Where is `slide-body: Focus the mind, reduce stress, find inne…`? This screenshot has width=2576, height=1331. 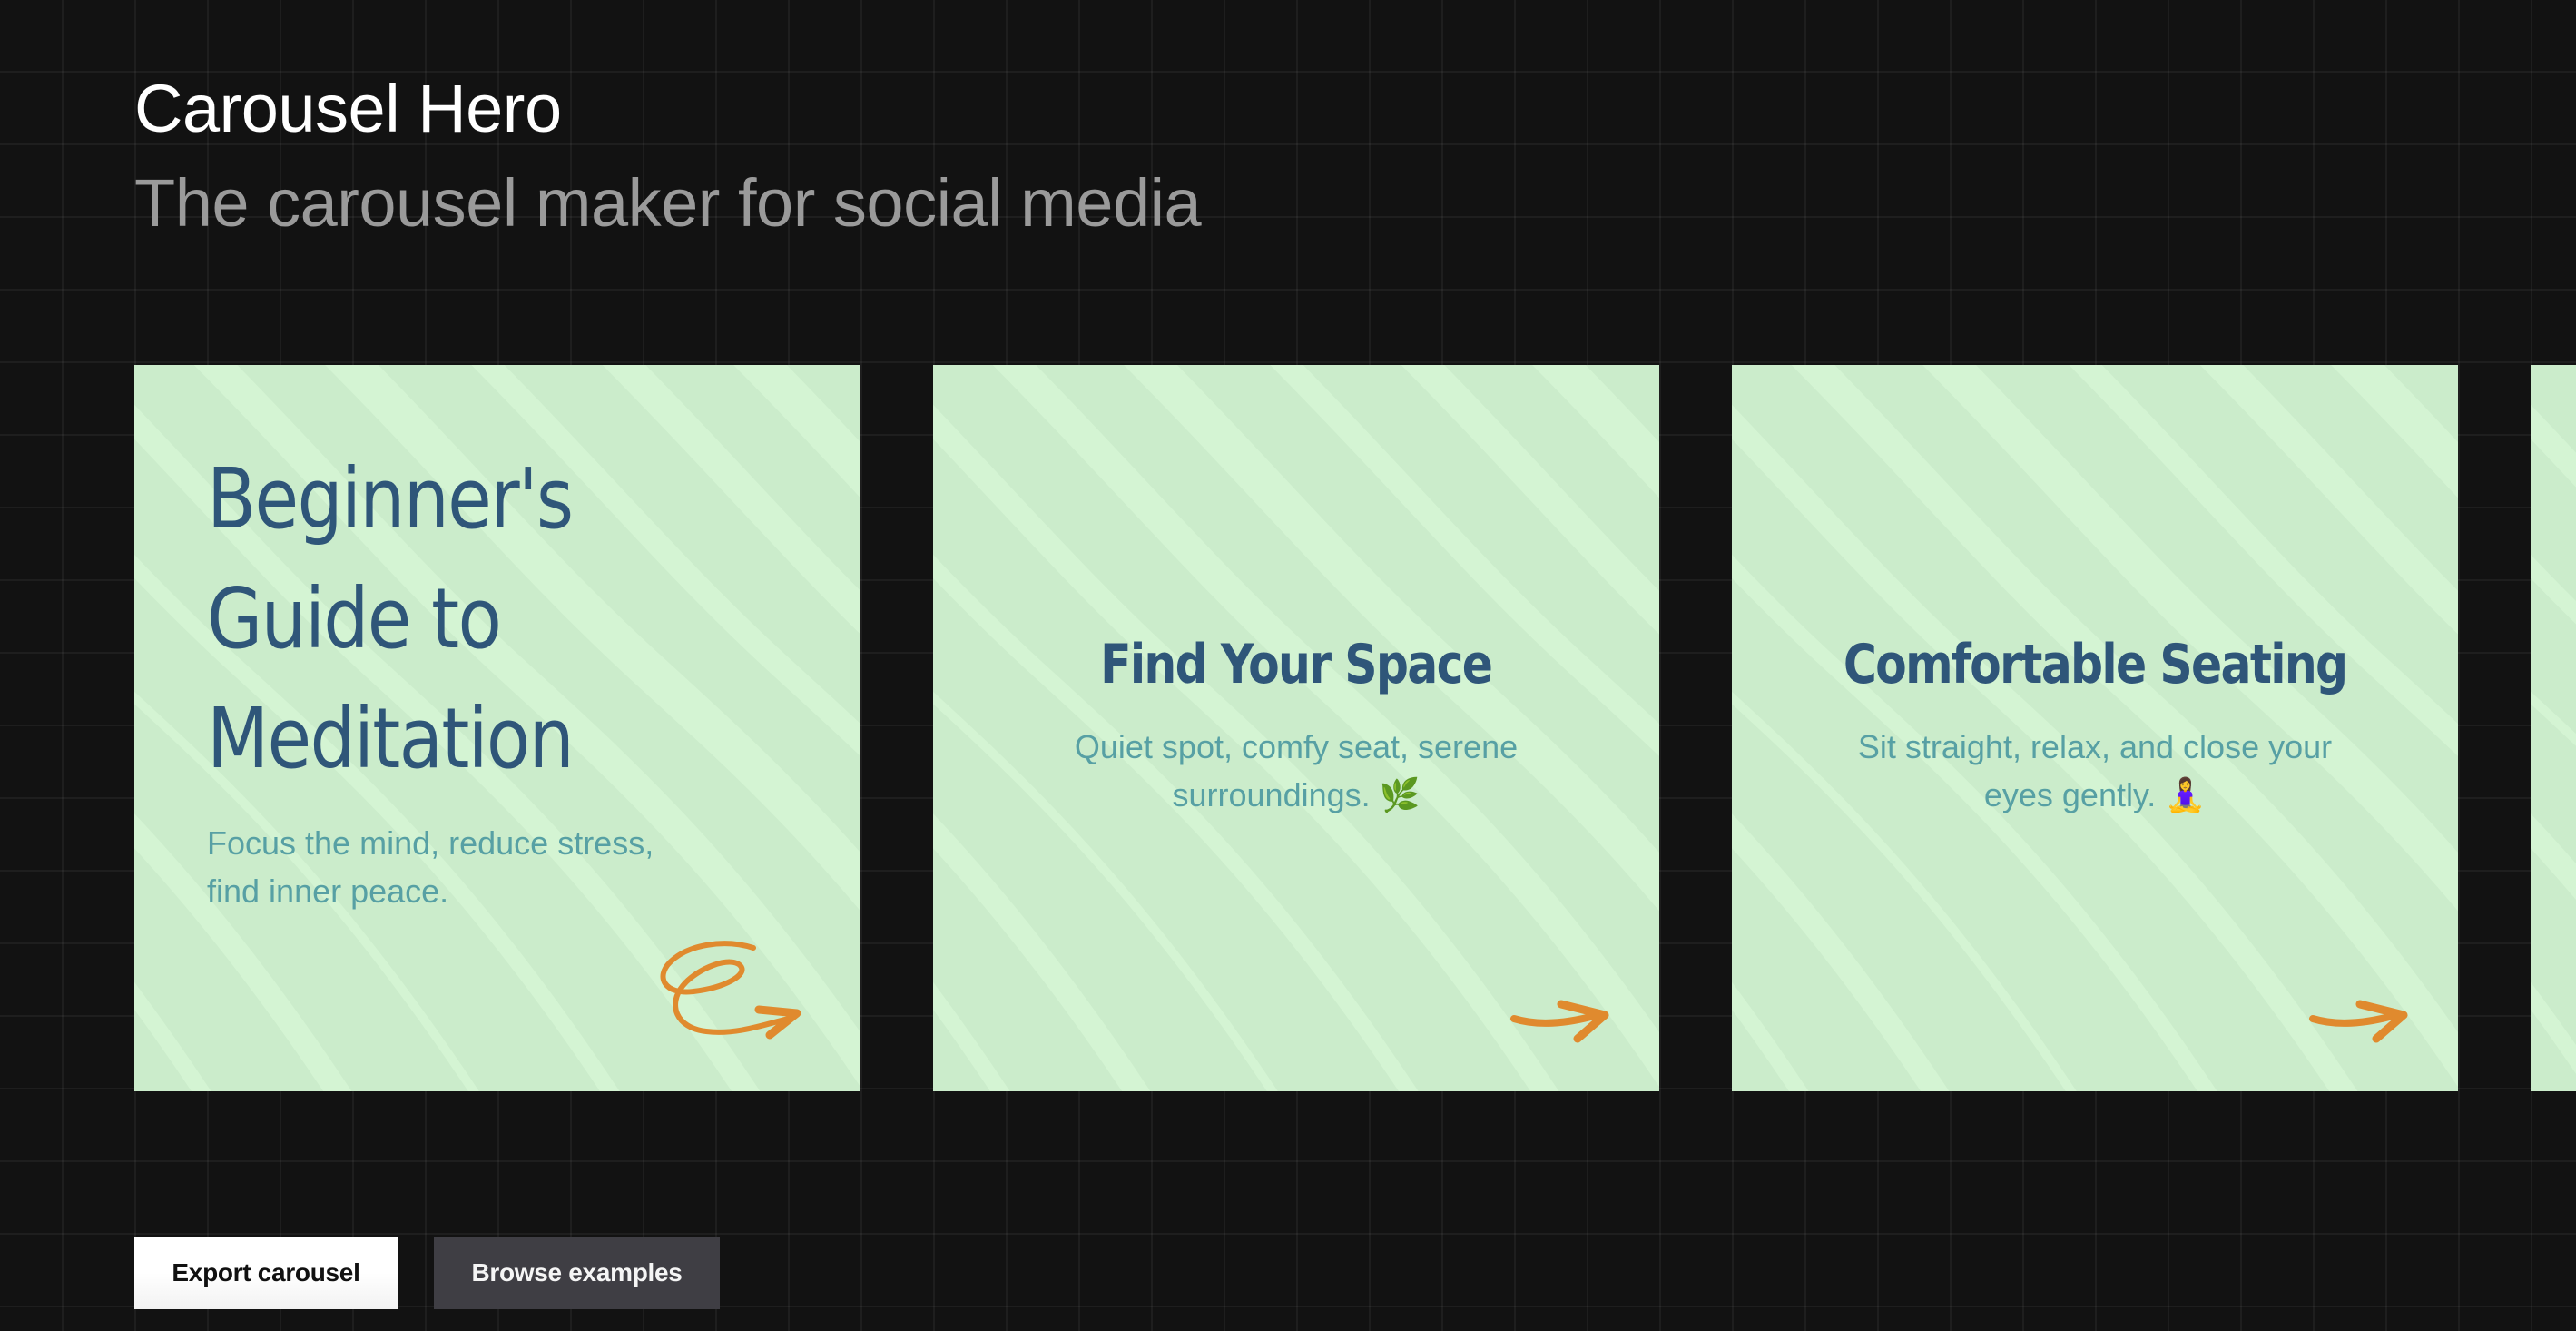
slide-body: Focus the mind, reduce stress, find inne… is located at coordinates (430, 867).